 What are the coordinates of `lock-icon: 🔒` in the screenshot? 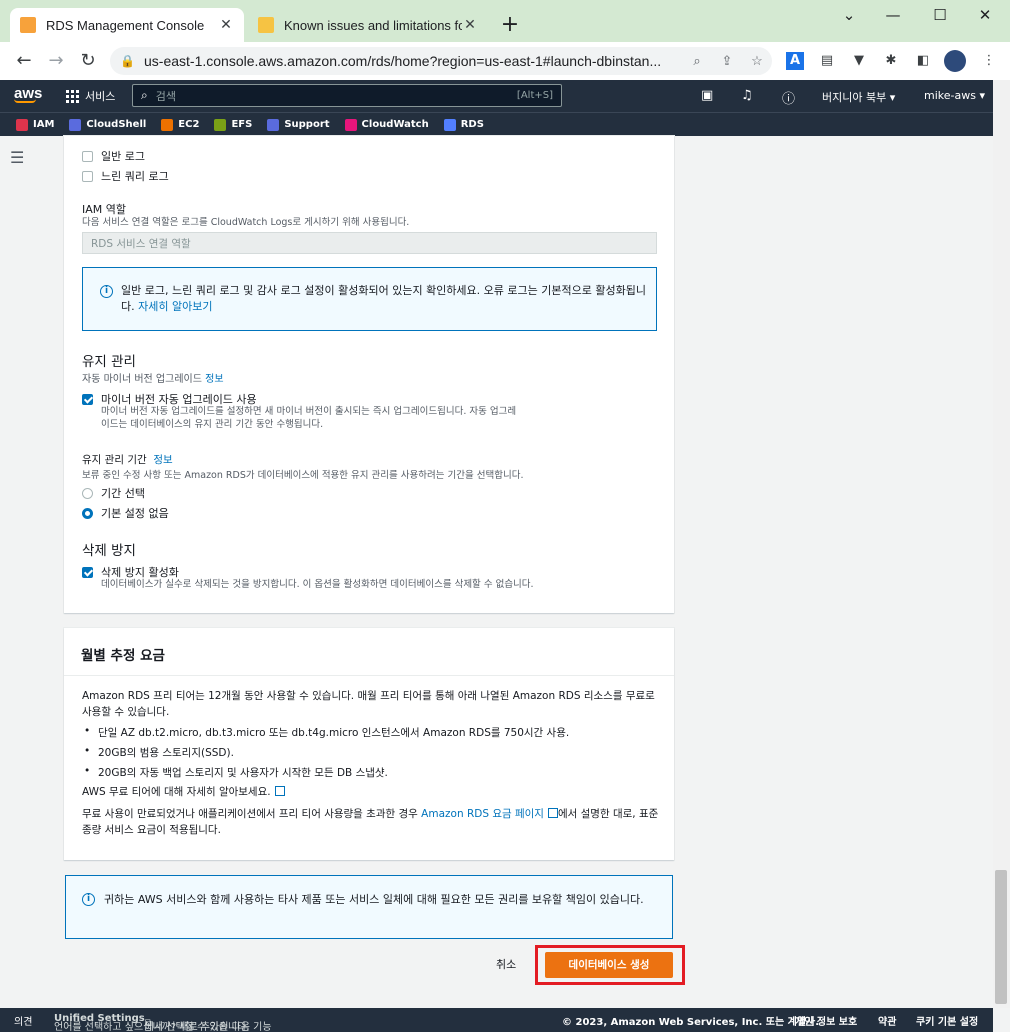 It's located at (127, 61).